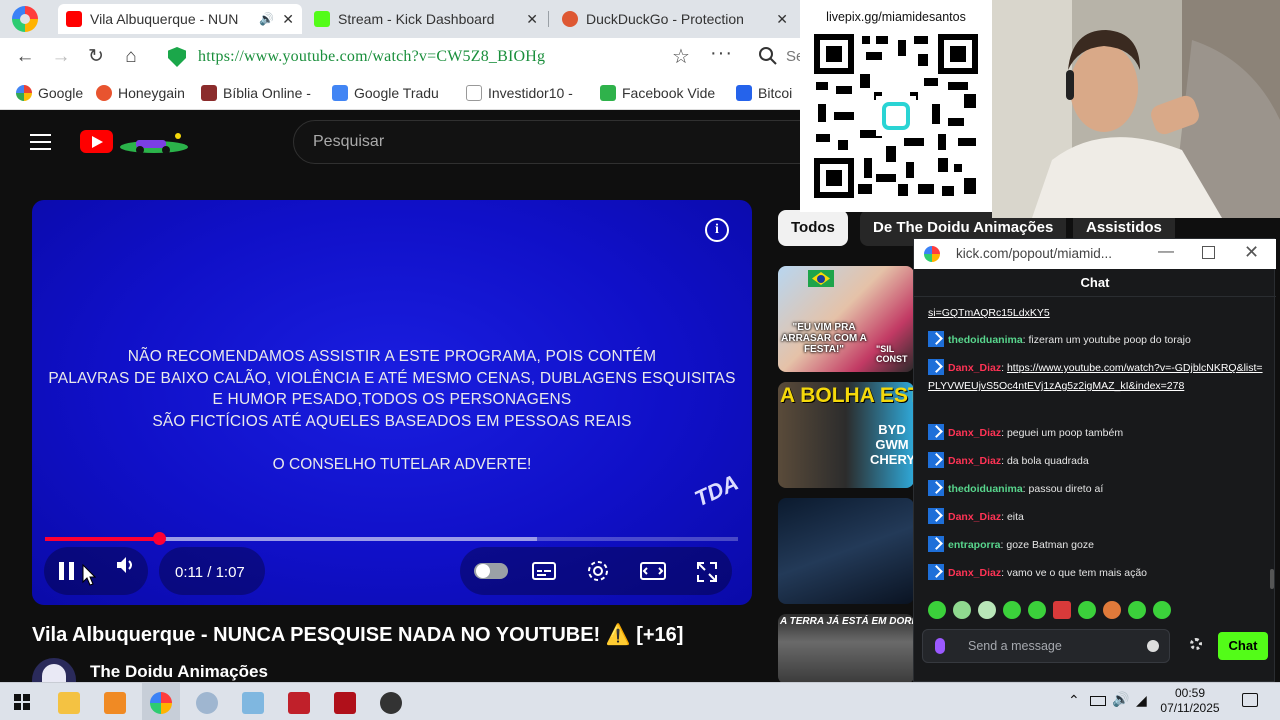 The height and width of the screenshot is (720, 1280). Describe the element at coordinates (131, 57) in the screenshot. I see `home-icon: ⌂` at that location.